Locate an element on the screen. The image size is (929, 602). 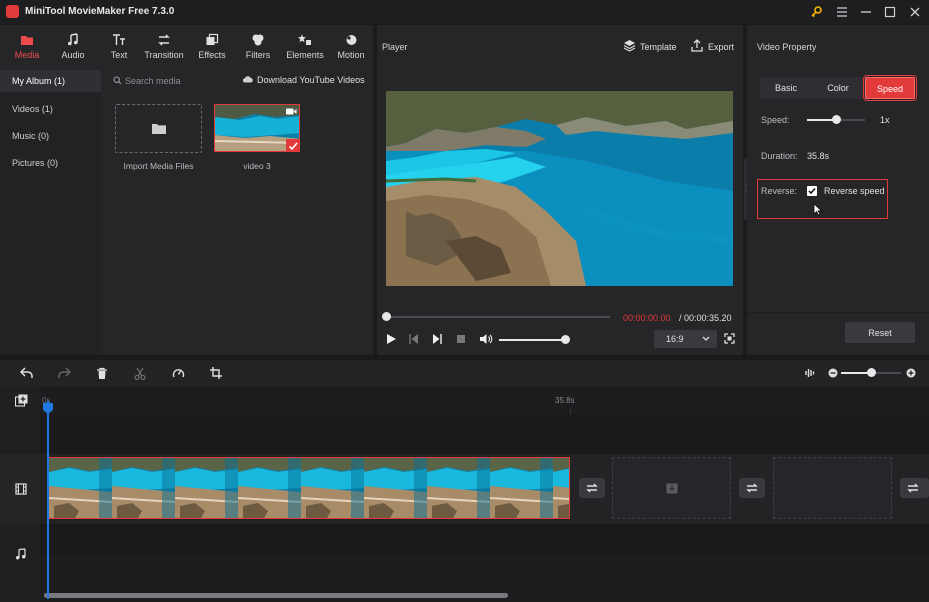
undo-icon is located at coordinates (27, 373).